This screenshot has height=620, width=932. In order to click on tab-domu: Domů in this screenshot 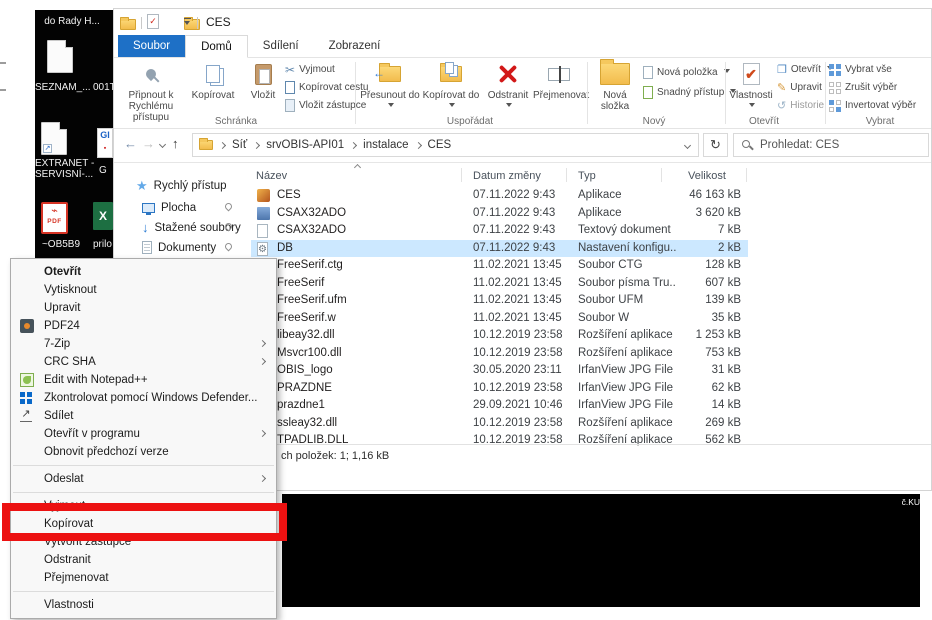, I will do `click(216, 46)`.